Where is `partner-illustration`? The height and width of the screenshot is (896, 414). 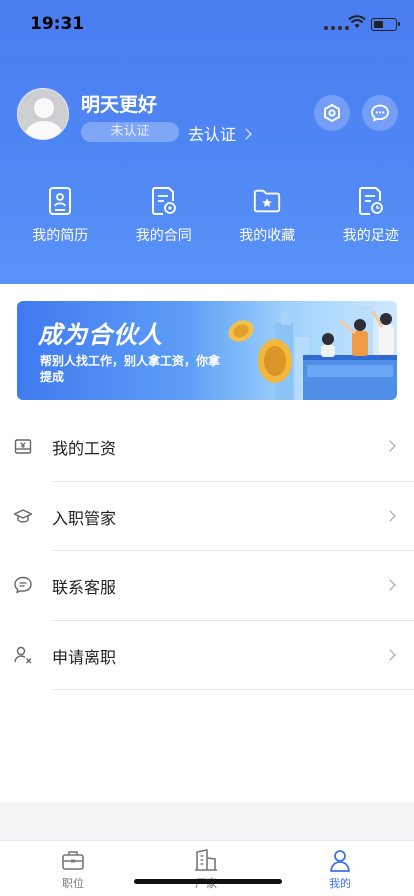
partner-illustration is located at coordinates (312, 353).